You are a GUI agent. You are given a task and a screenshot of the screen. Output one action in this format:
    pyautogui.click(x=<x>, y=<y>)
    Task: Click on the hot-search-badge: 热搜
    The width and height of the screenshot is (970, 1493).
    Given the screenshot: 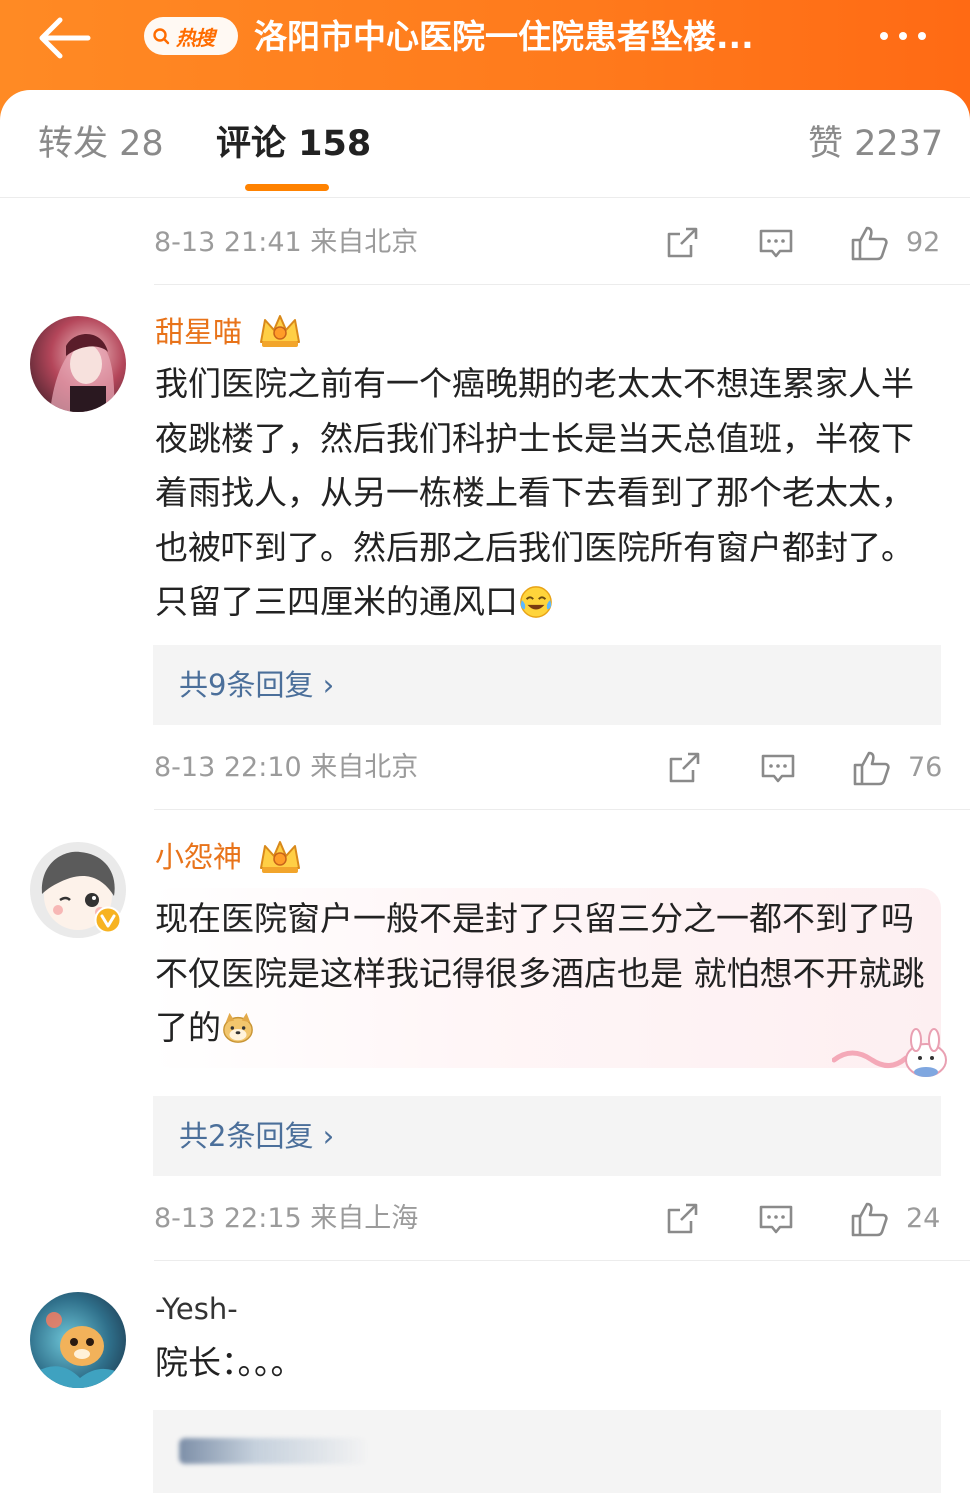 What is the action you would take?
    pyautogui.click(x=191, y=36)
    